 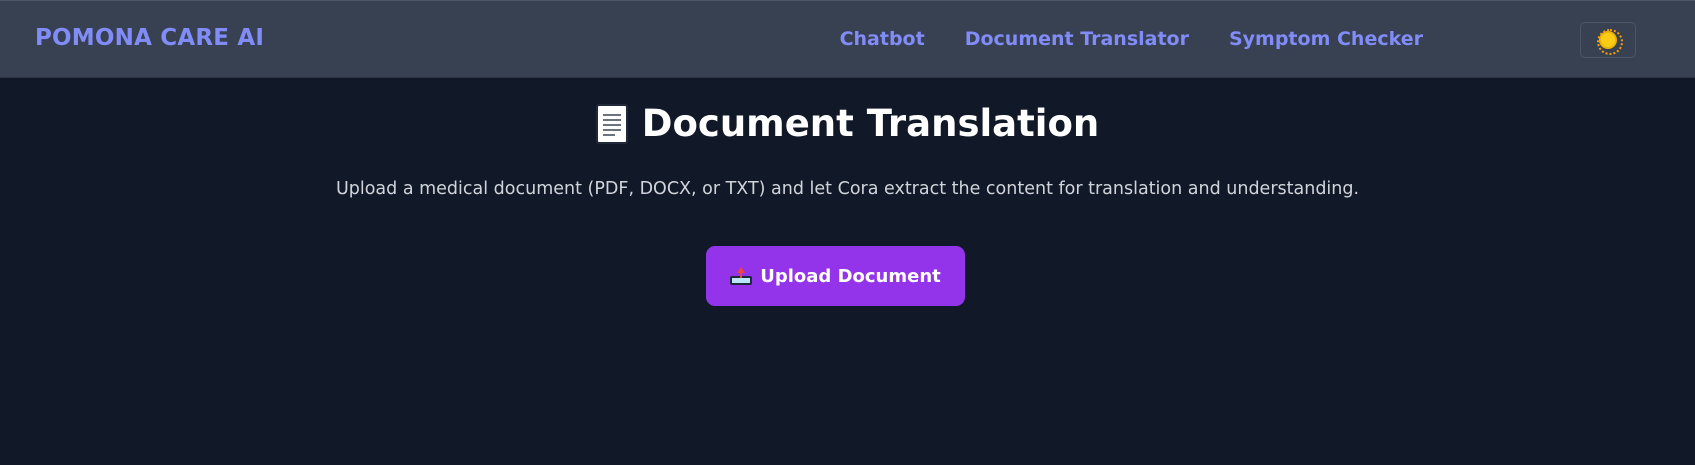 I want to click on page-title-row: Document Translation, so click(x=847, y=123).